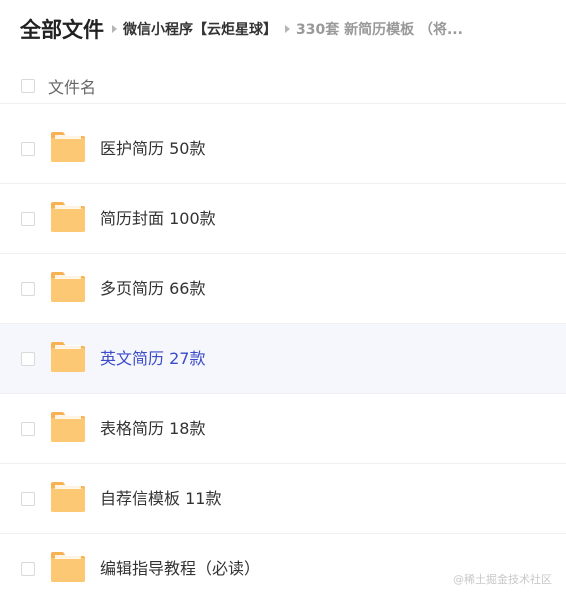 Image resolution: width=566 pixels, height=601 pixels. I want to click on file-row: 表格简历 18款, so click(283, 429).